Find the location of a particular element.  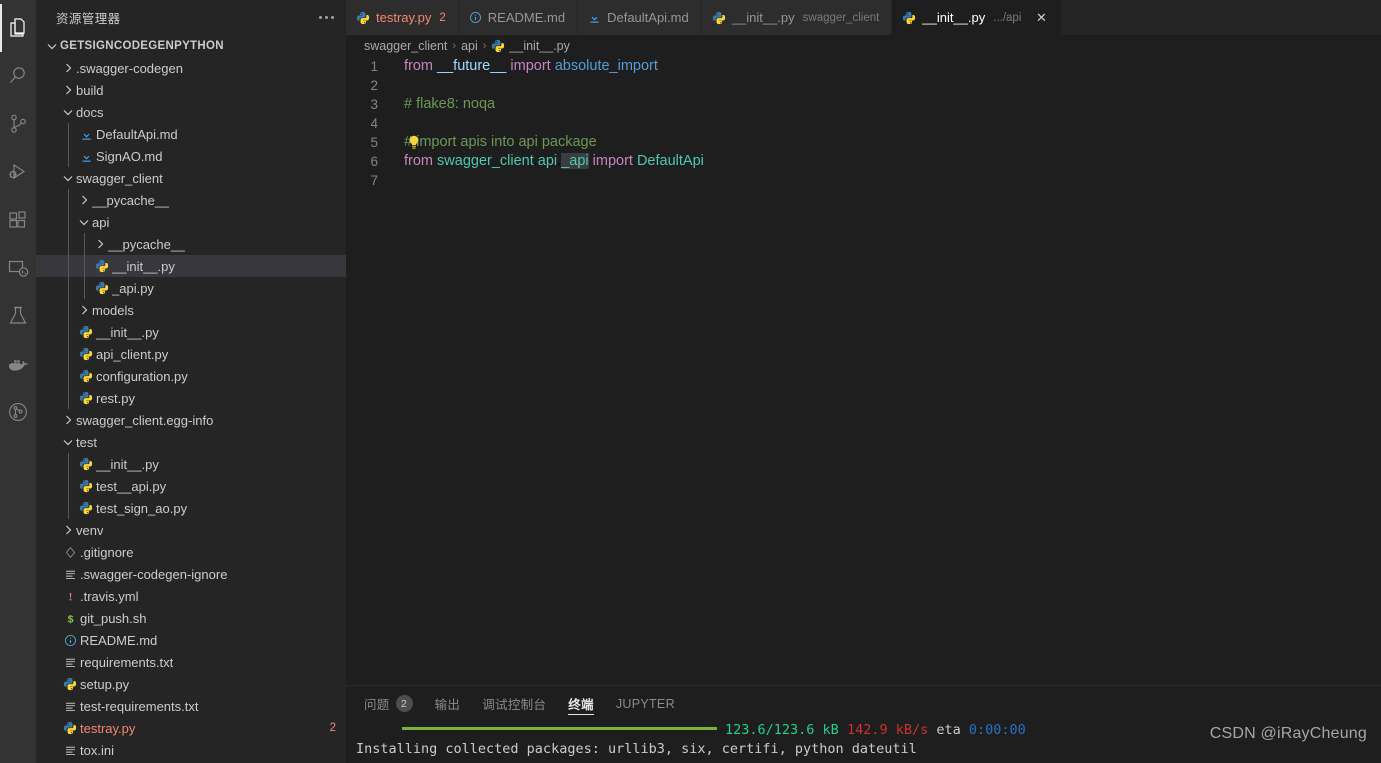

tree-file-row: configuration.py is located at coordinates (191, 376).